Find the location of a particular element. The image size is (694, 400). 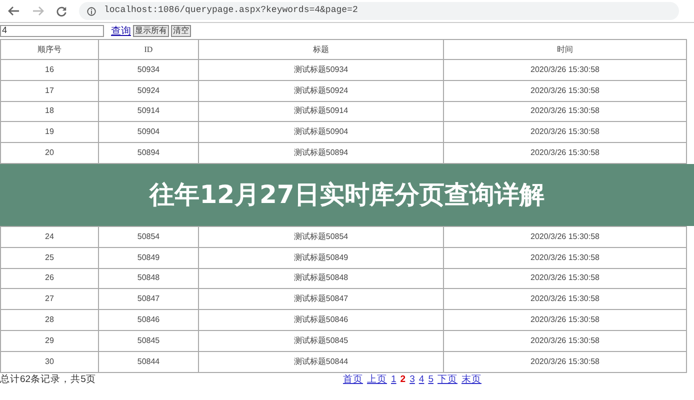

action-button: 清空 is located at coordinates (181, 31).